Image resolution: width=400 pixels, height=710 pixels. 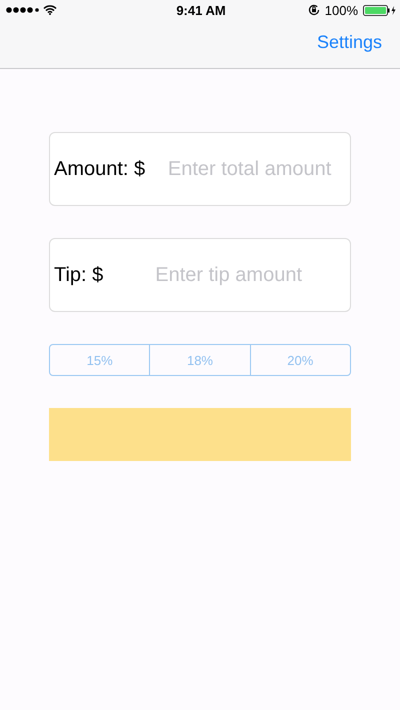 What do you see at coordinates (314, 10) in the screenshot?
I see `rotation-lock-icon` at bounding box center [314, 10].